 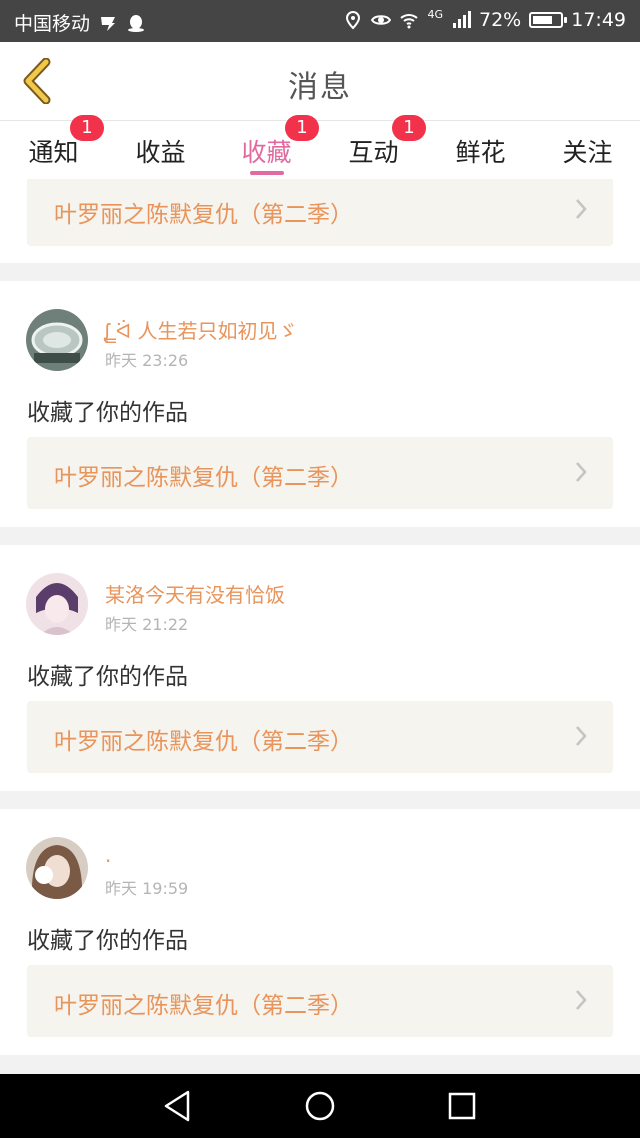 I want to click on eye-icon, so click(x=381, y=20).